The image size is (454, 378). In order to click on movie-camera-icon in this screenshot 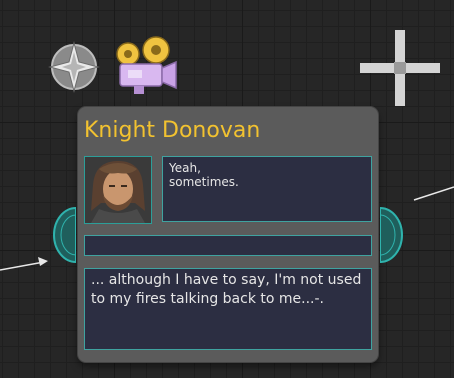, I will do `click(148, 67)`.